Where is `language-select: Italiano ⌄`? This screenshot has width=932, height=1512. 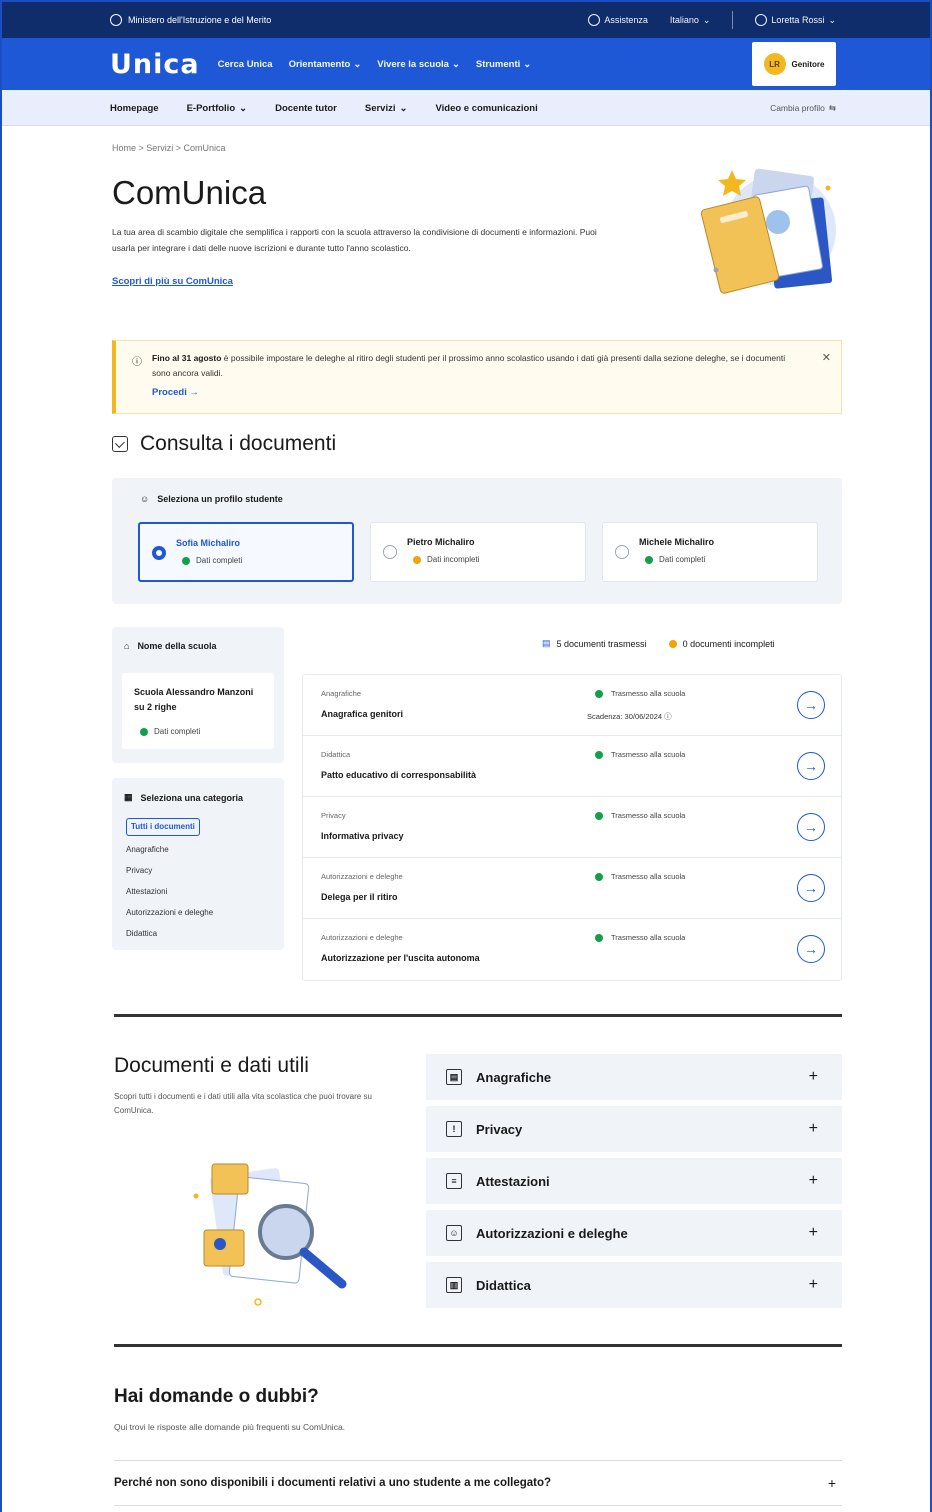 language-select: Italiano ⌄ is located at coordinates (690, 20).